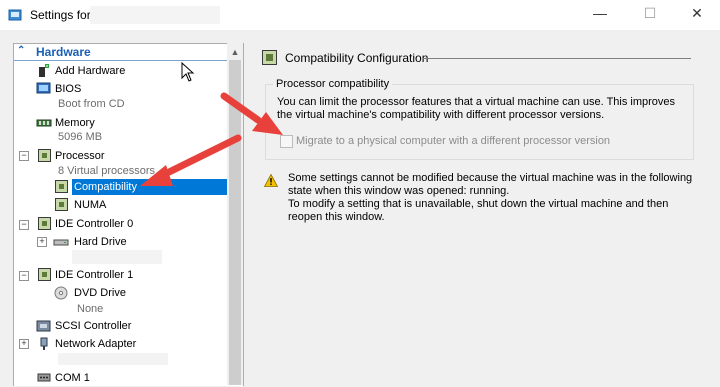  I want to click on annotation-arrows, so click(211, 123).